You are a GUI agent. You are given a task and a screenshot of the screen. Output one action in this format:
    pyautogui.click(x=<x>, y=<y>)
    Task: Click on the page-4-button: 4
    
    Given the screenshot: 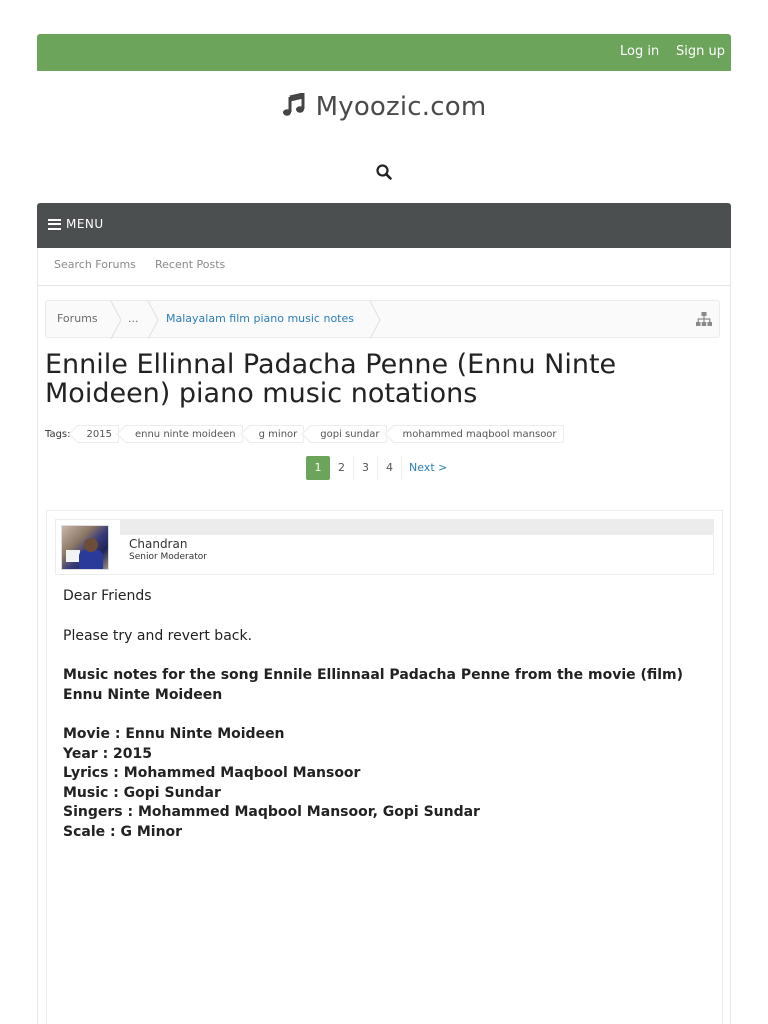 What is the action you would take?
    pyautogui.click(x=390, y=468)
    